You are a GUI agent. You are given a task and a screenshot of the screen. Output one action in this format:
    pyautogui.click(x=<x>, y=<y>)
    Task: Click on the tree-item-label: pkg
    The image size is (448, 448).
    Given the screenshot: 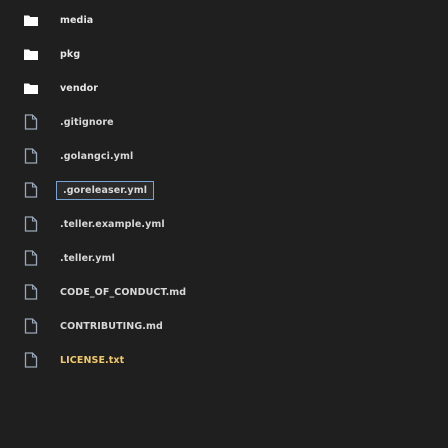 What is the action you would take?
    pyautogui.click(x=70, y=54)
    